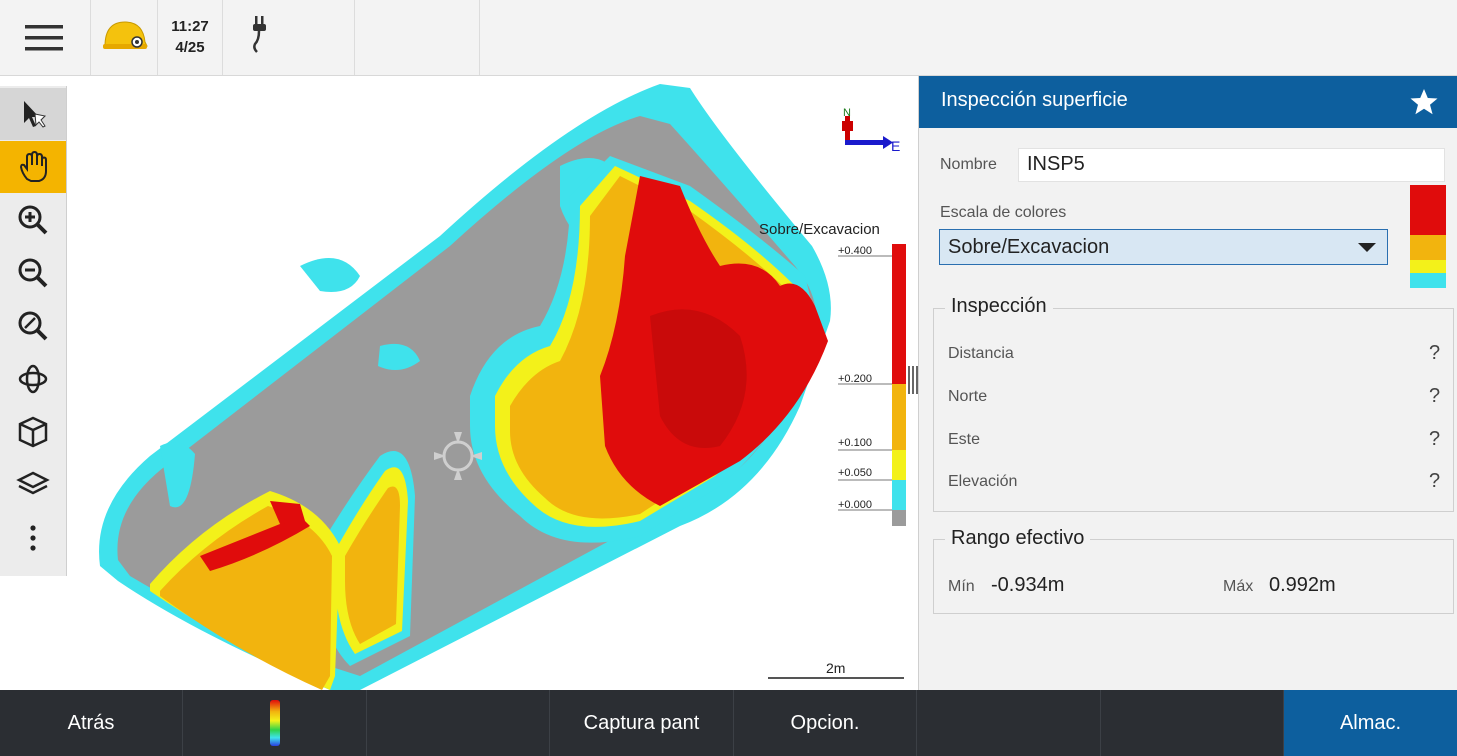 The height and width of the screenshot is (756, 1457). Describe the element at coordinates (190, 37) in the screenshot. I see `clock-display: 11:27 4/25` at that location.